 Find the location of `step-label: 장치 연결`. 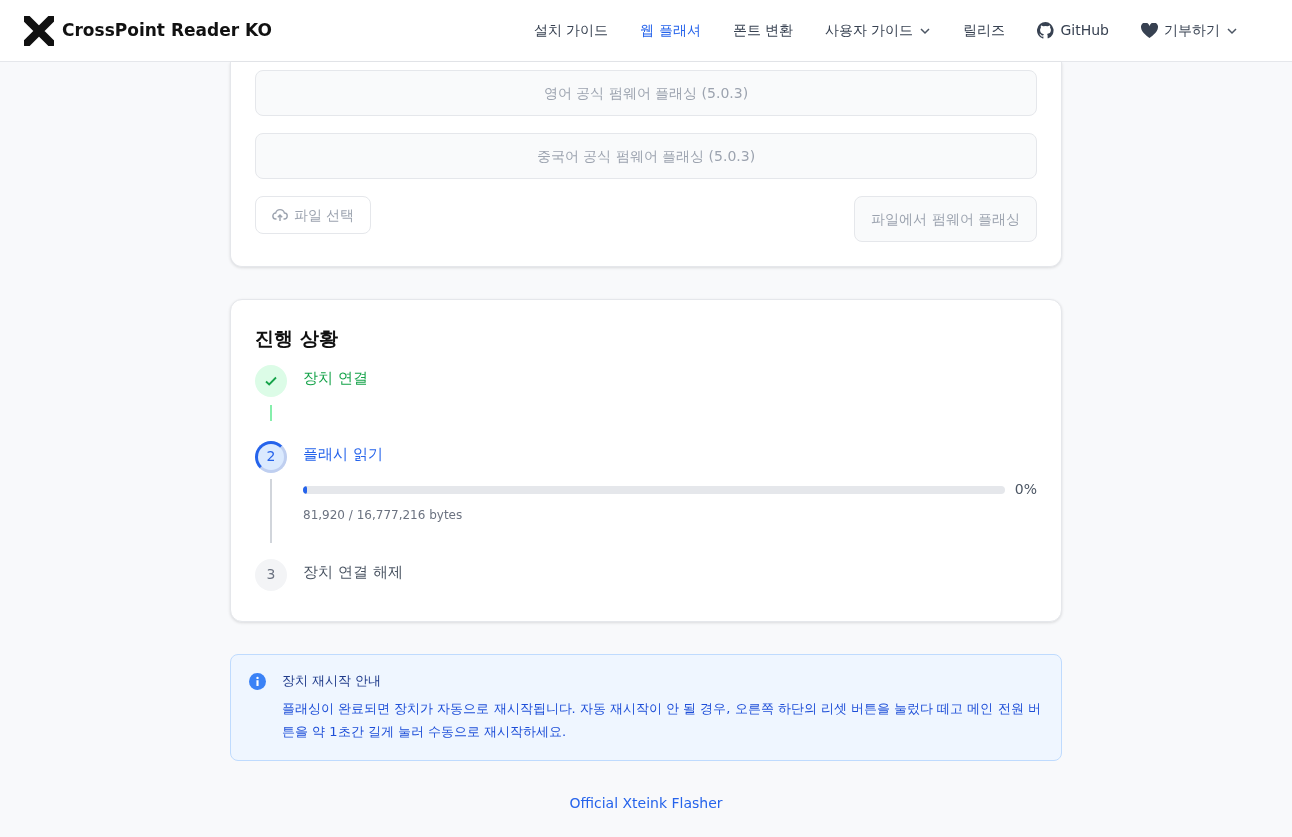

step-label: 장치 연결 is located at coordinates (336, 378).